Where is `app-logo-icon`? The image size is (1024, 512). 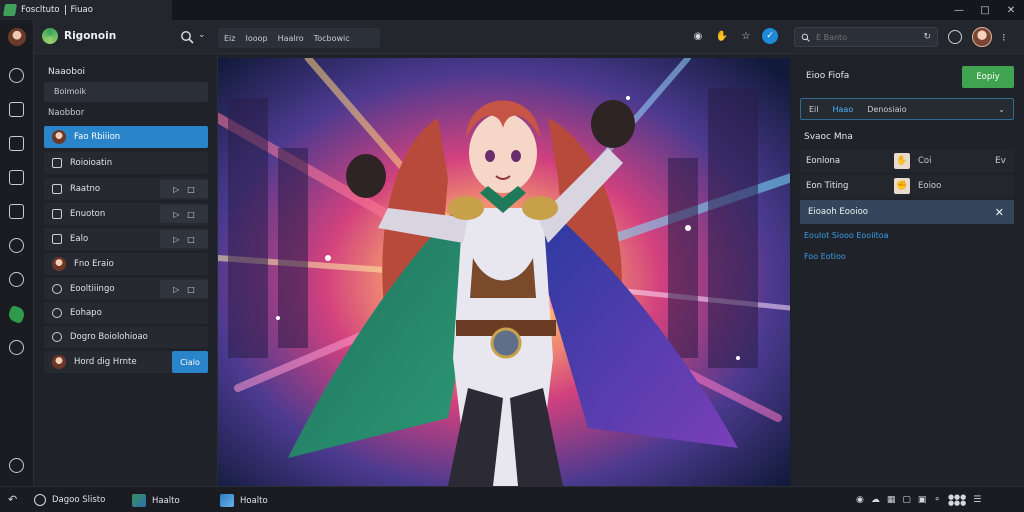 app-logo-icon is located at coordinates (10, 10).